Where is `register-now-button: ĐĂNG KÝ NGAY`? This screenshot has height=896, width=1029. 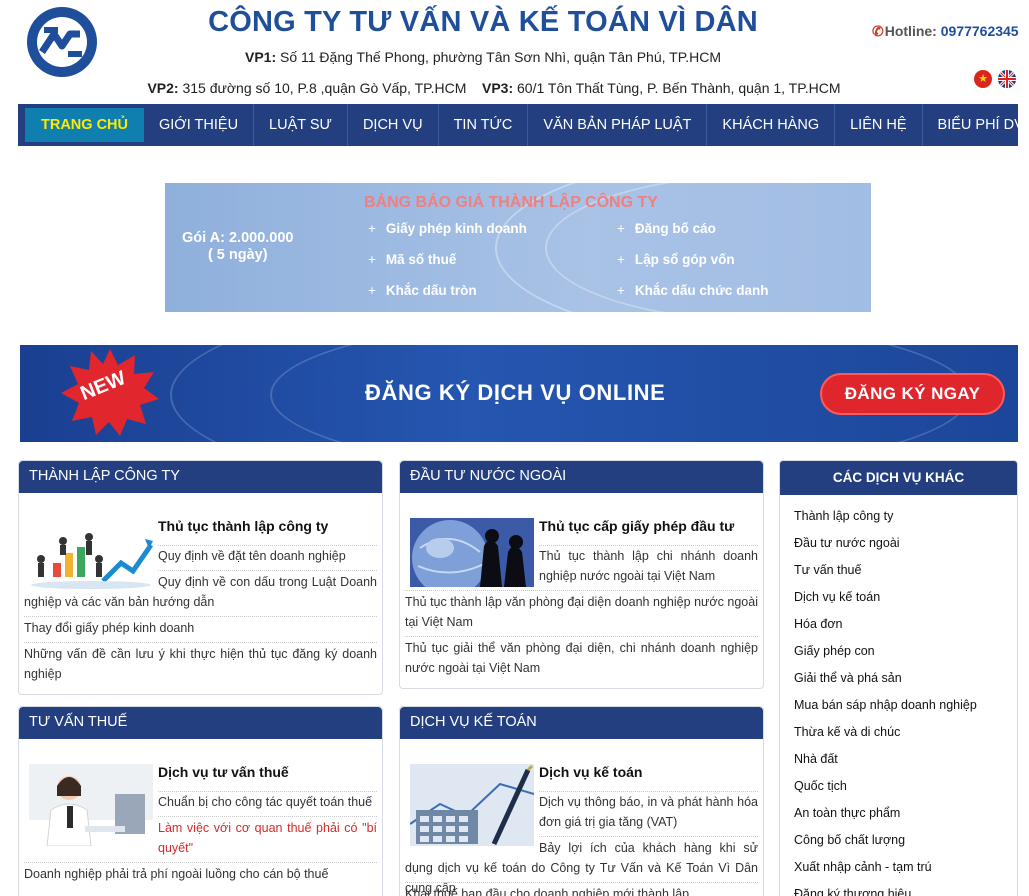
register-now-button: ĐĂNG KÝ NGAY is located at coordinates (912, 394).